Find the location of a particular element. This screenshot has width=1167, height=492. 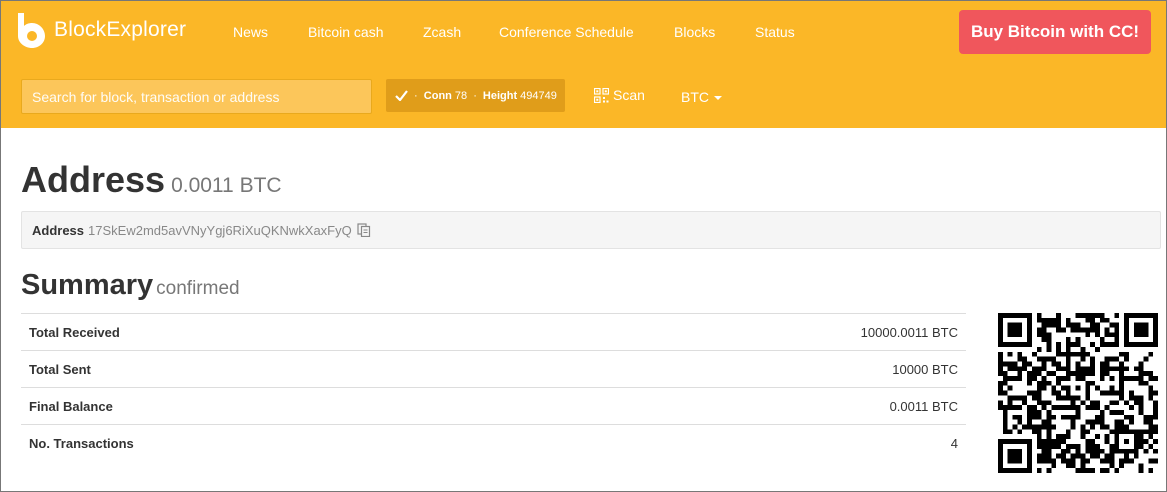

summary-heading: Summary confirmed is located at coordinates (130, 285).